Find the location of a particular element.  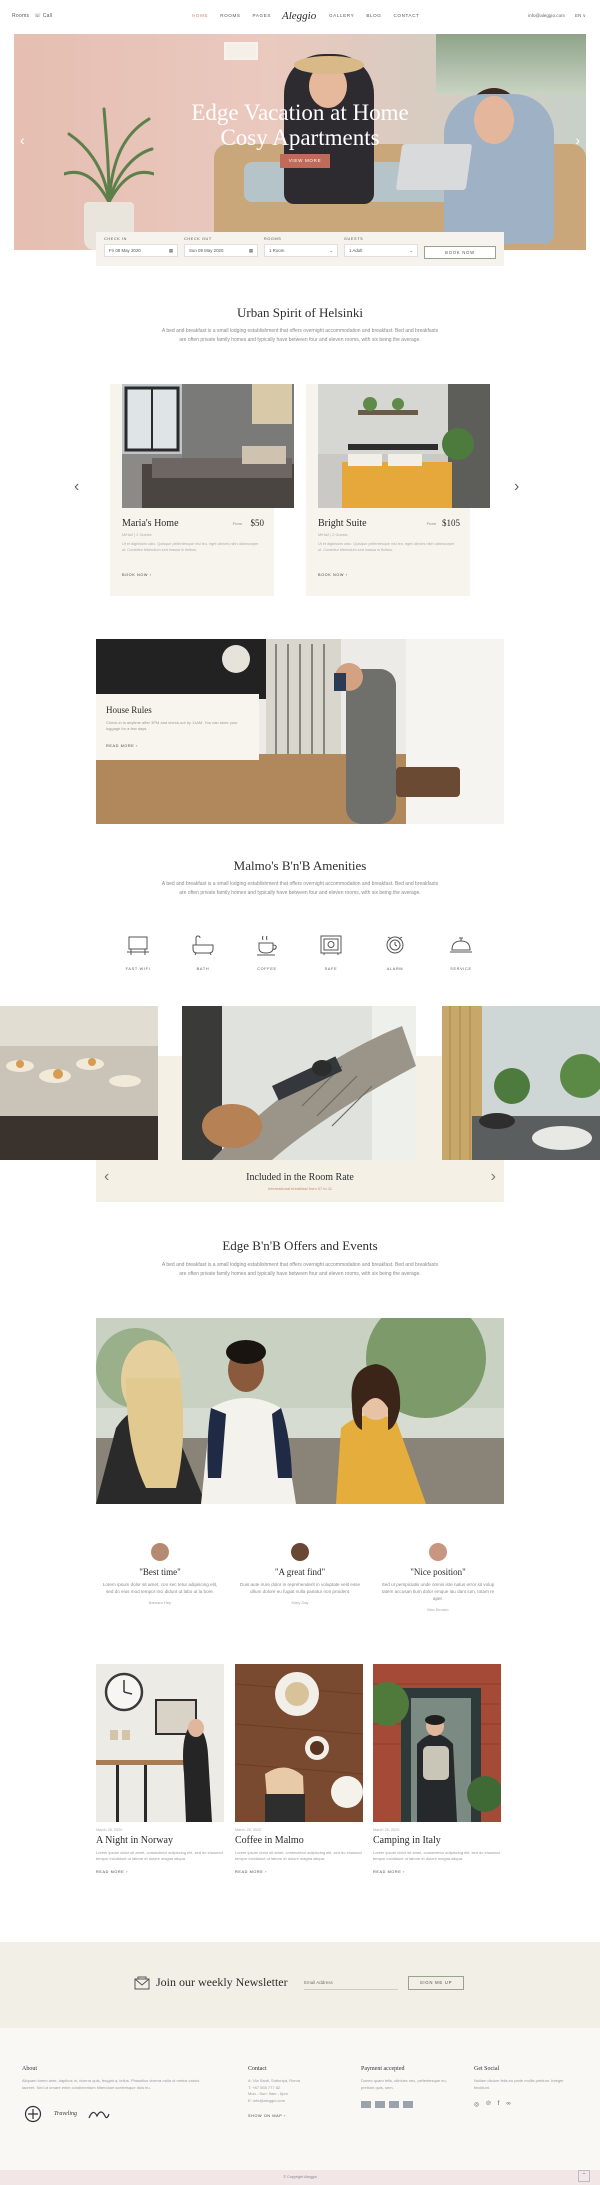

email-link: info@aleggio.com is located at coordinates (546, 16).